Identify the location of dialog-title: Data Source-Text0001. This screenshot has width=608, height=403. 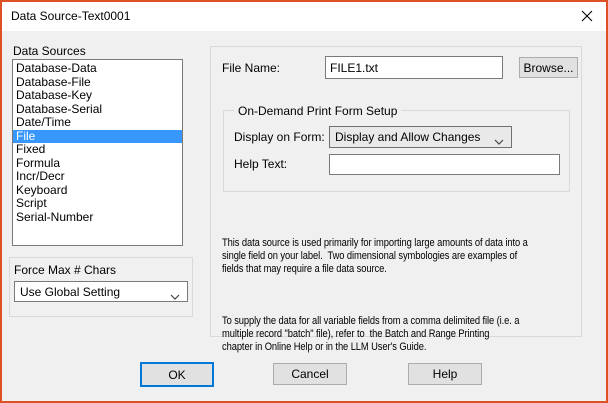
(71, 16).